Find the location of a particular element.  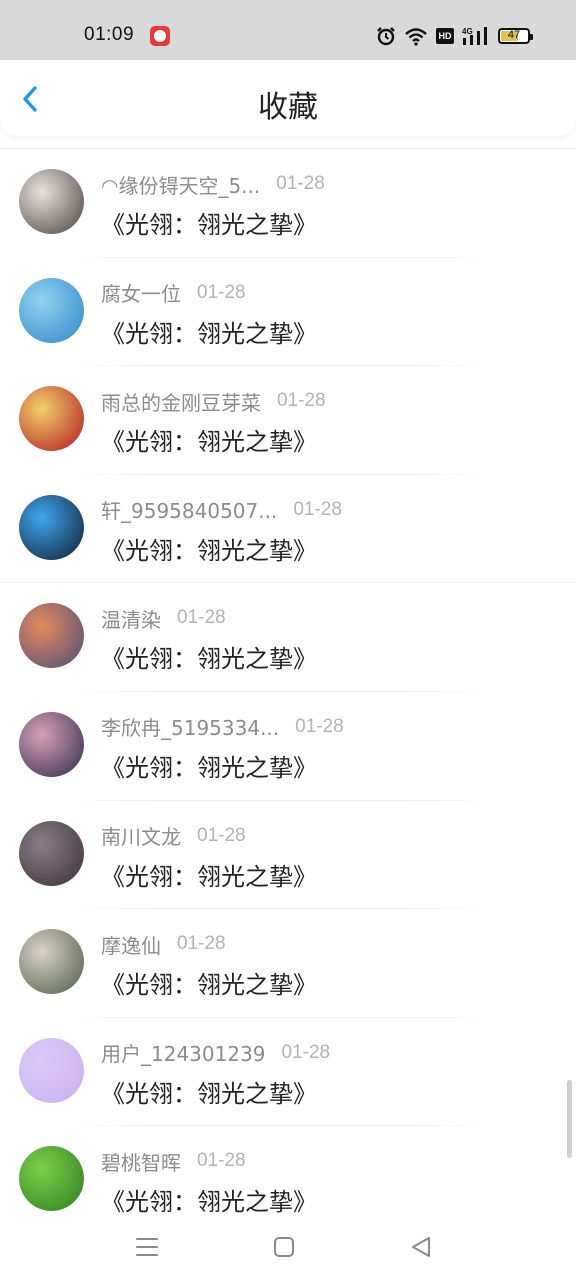

battery-level: 47 is located at coordinates (514, 35).